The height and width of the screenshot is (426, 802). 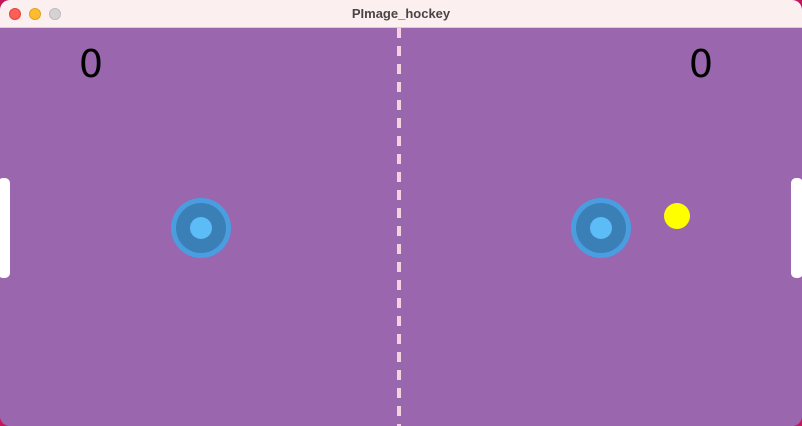 I want to click on title-bar: PImage_hockey, so click(x=401, y=14).